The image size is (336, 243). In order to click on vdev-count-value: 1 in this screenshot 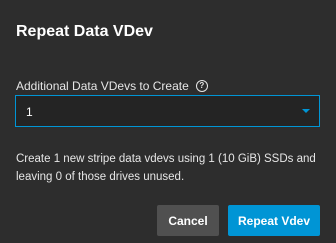, I will do `click(29, 112)`.